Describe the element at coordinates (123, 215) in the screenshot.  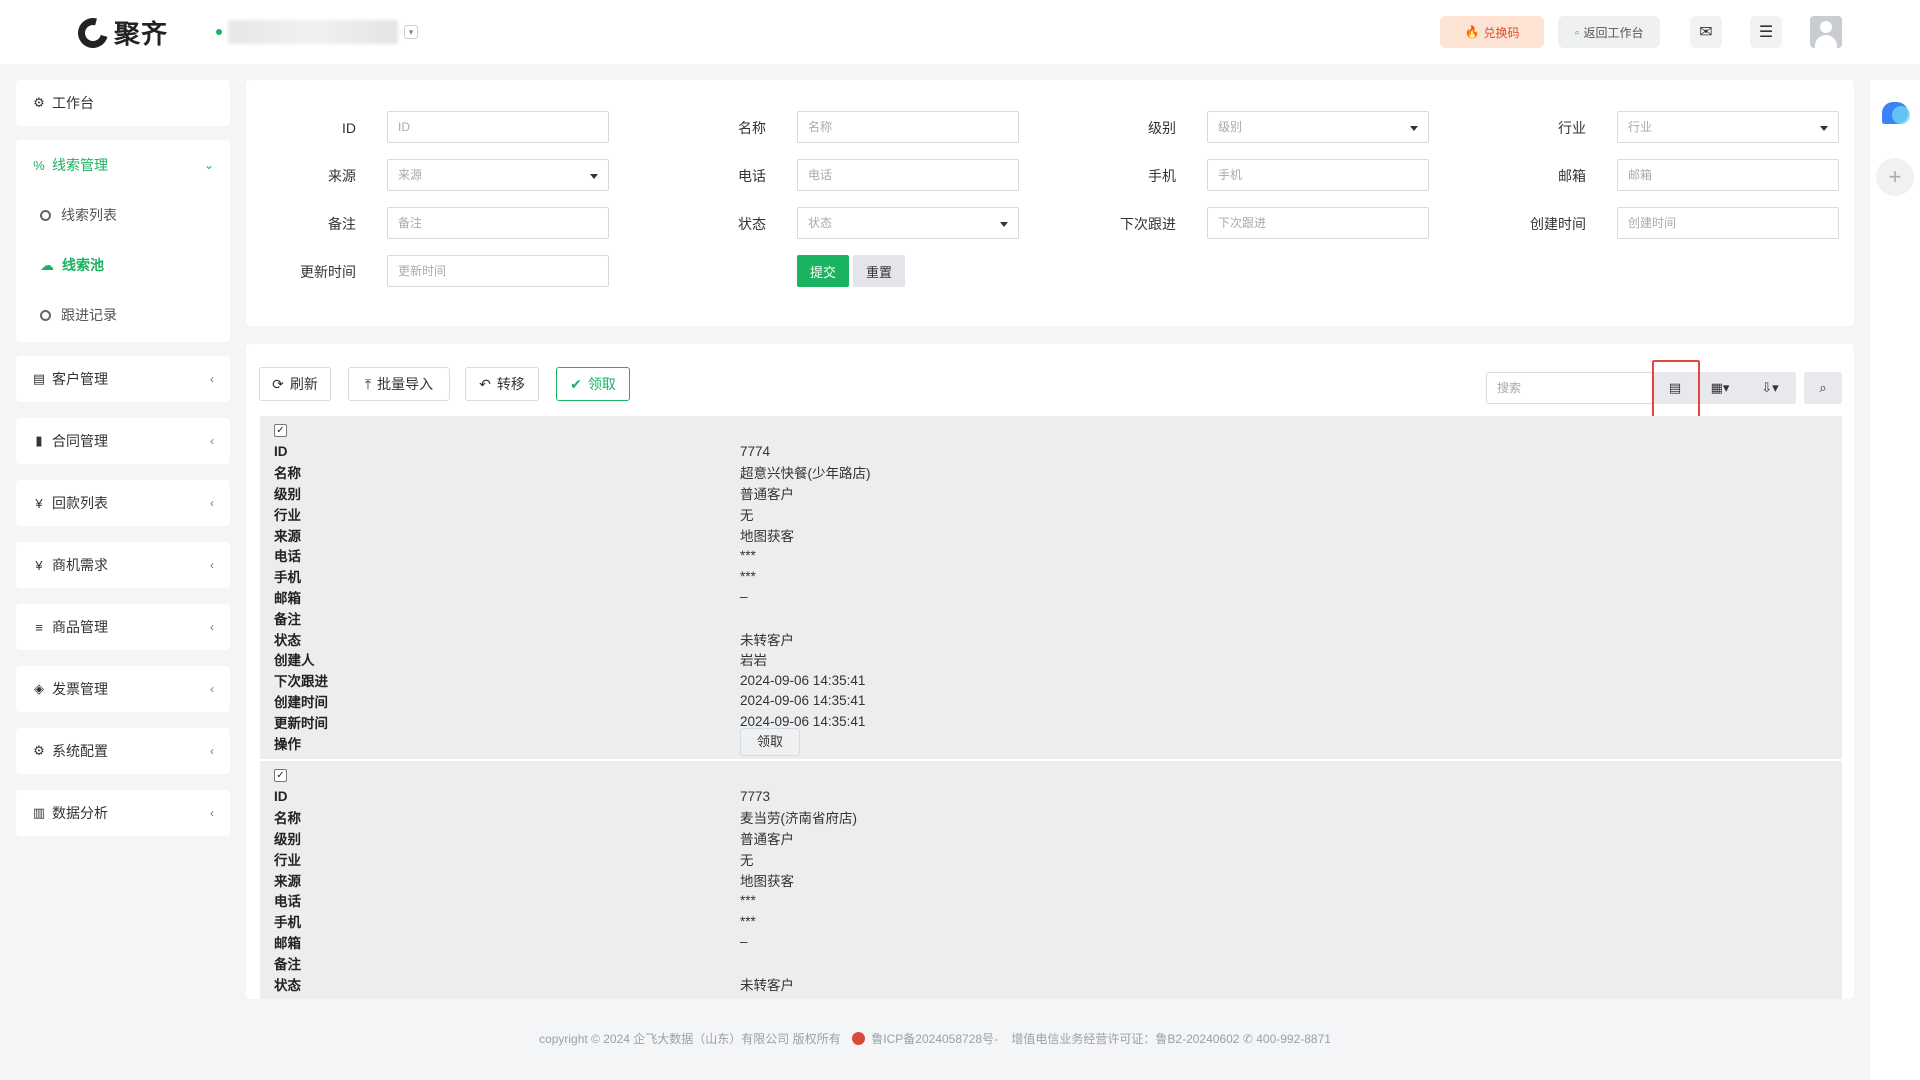
I see `sidebar-subitem-lead-list: 线索列表` at that location.